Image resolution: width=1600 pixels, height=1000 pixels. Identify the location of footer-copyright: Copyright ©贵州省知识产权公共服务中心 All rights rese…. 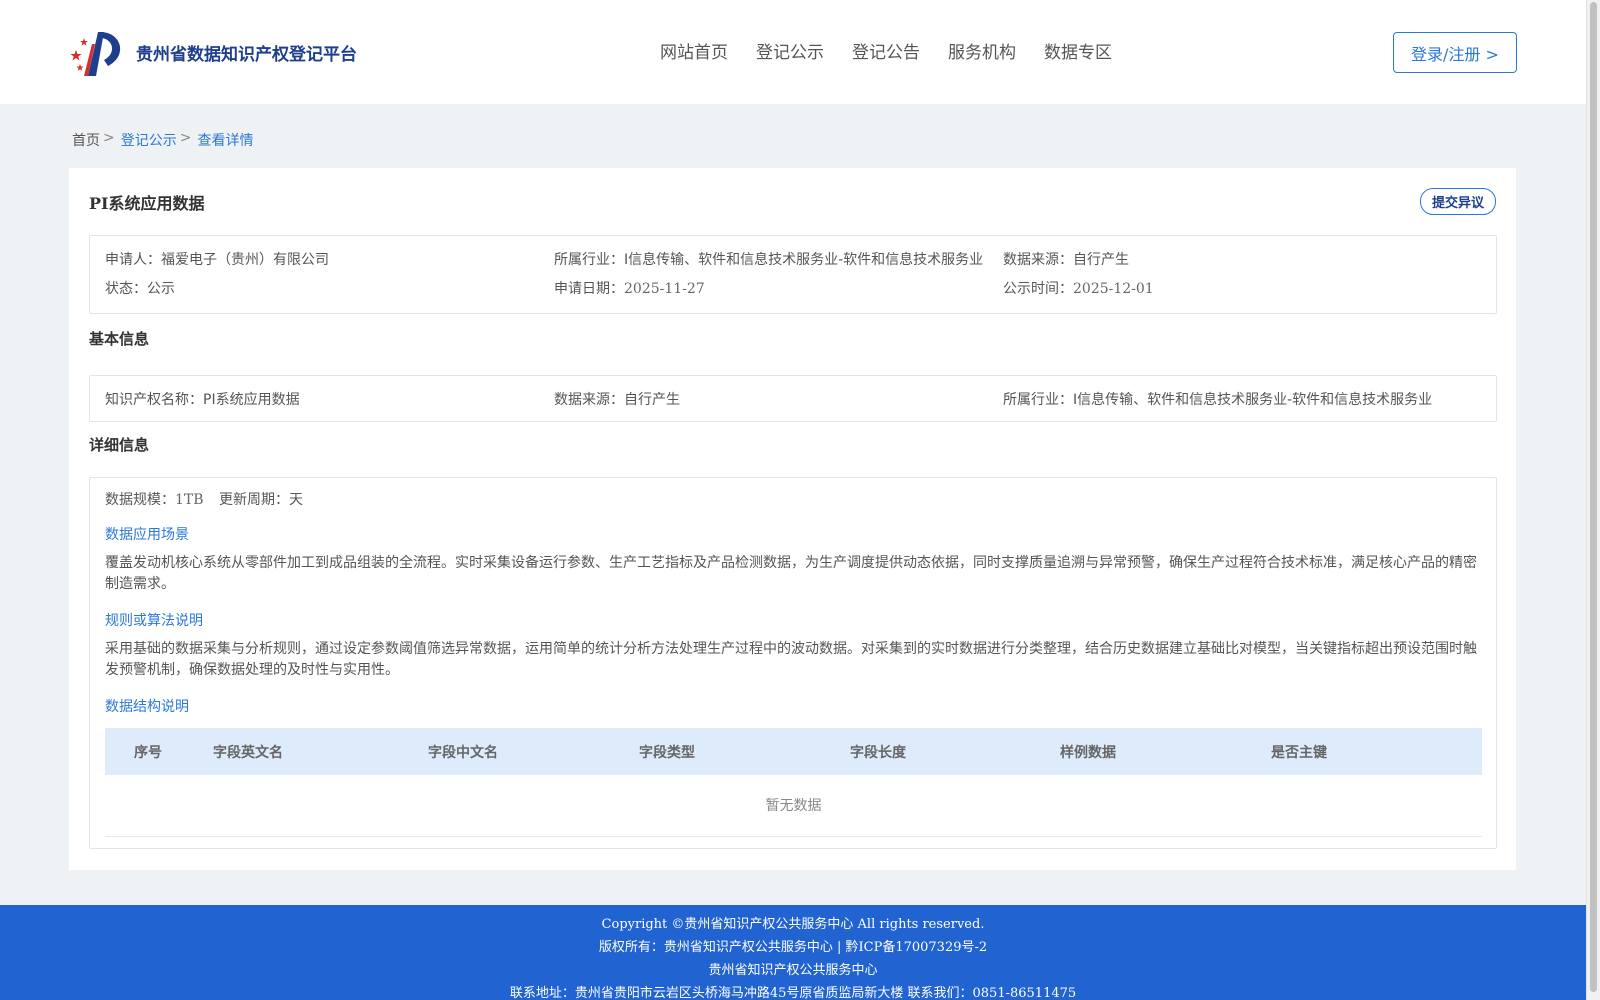
(793, 924).